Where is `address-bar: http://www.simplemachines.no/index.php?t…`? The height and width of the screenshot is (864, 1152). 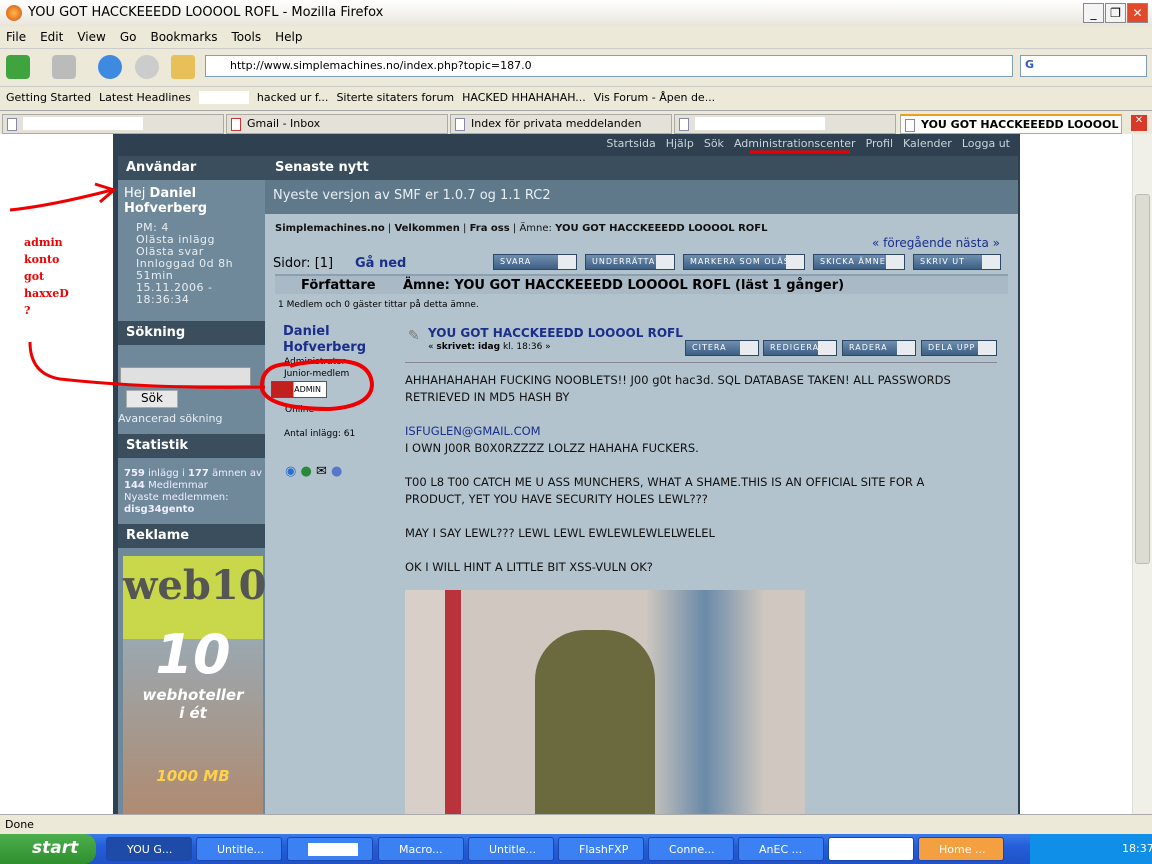 address-bar: http://www.simplemachines.no/index.php?t… is located at coordinates (609, 66).